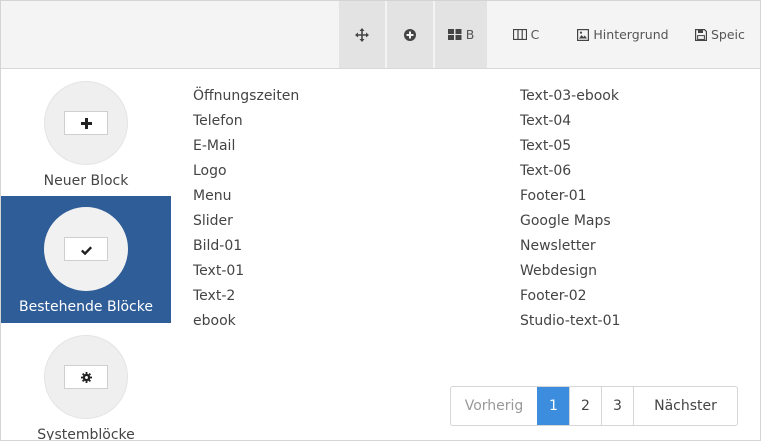 The height and width of the screenshot is (441, 761). What do you see at coordinates (494, 406) in the screenshot?
I see `pagination-prev-button: Vorherig` at bounding box center [494, 406].